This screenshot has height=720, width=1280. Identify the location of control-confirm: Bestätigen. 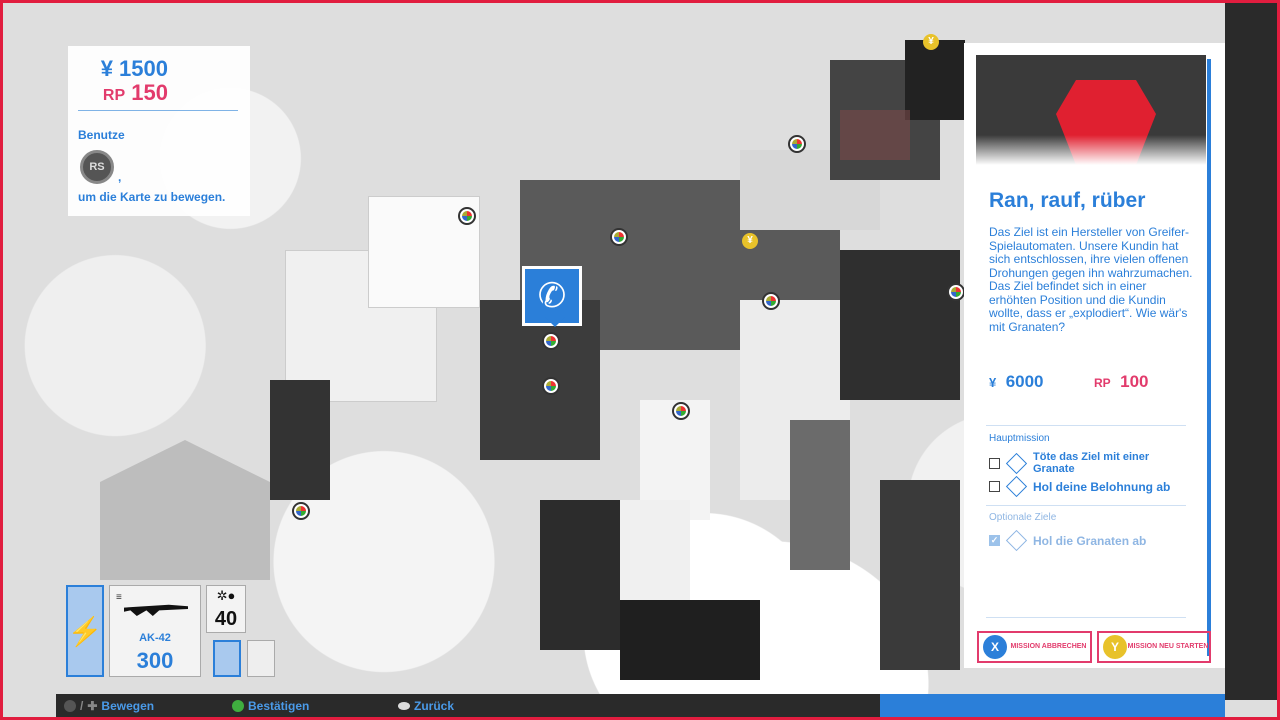
(270, 706).